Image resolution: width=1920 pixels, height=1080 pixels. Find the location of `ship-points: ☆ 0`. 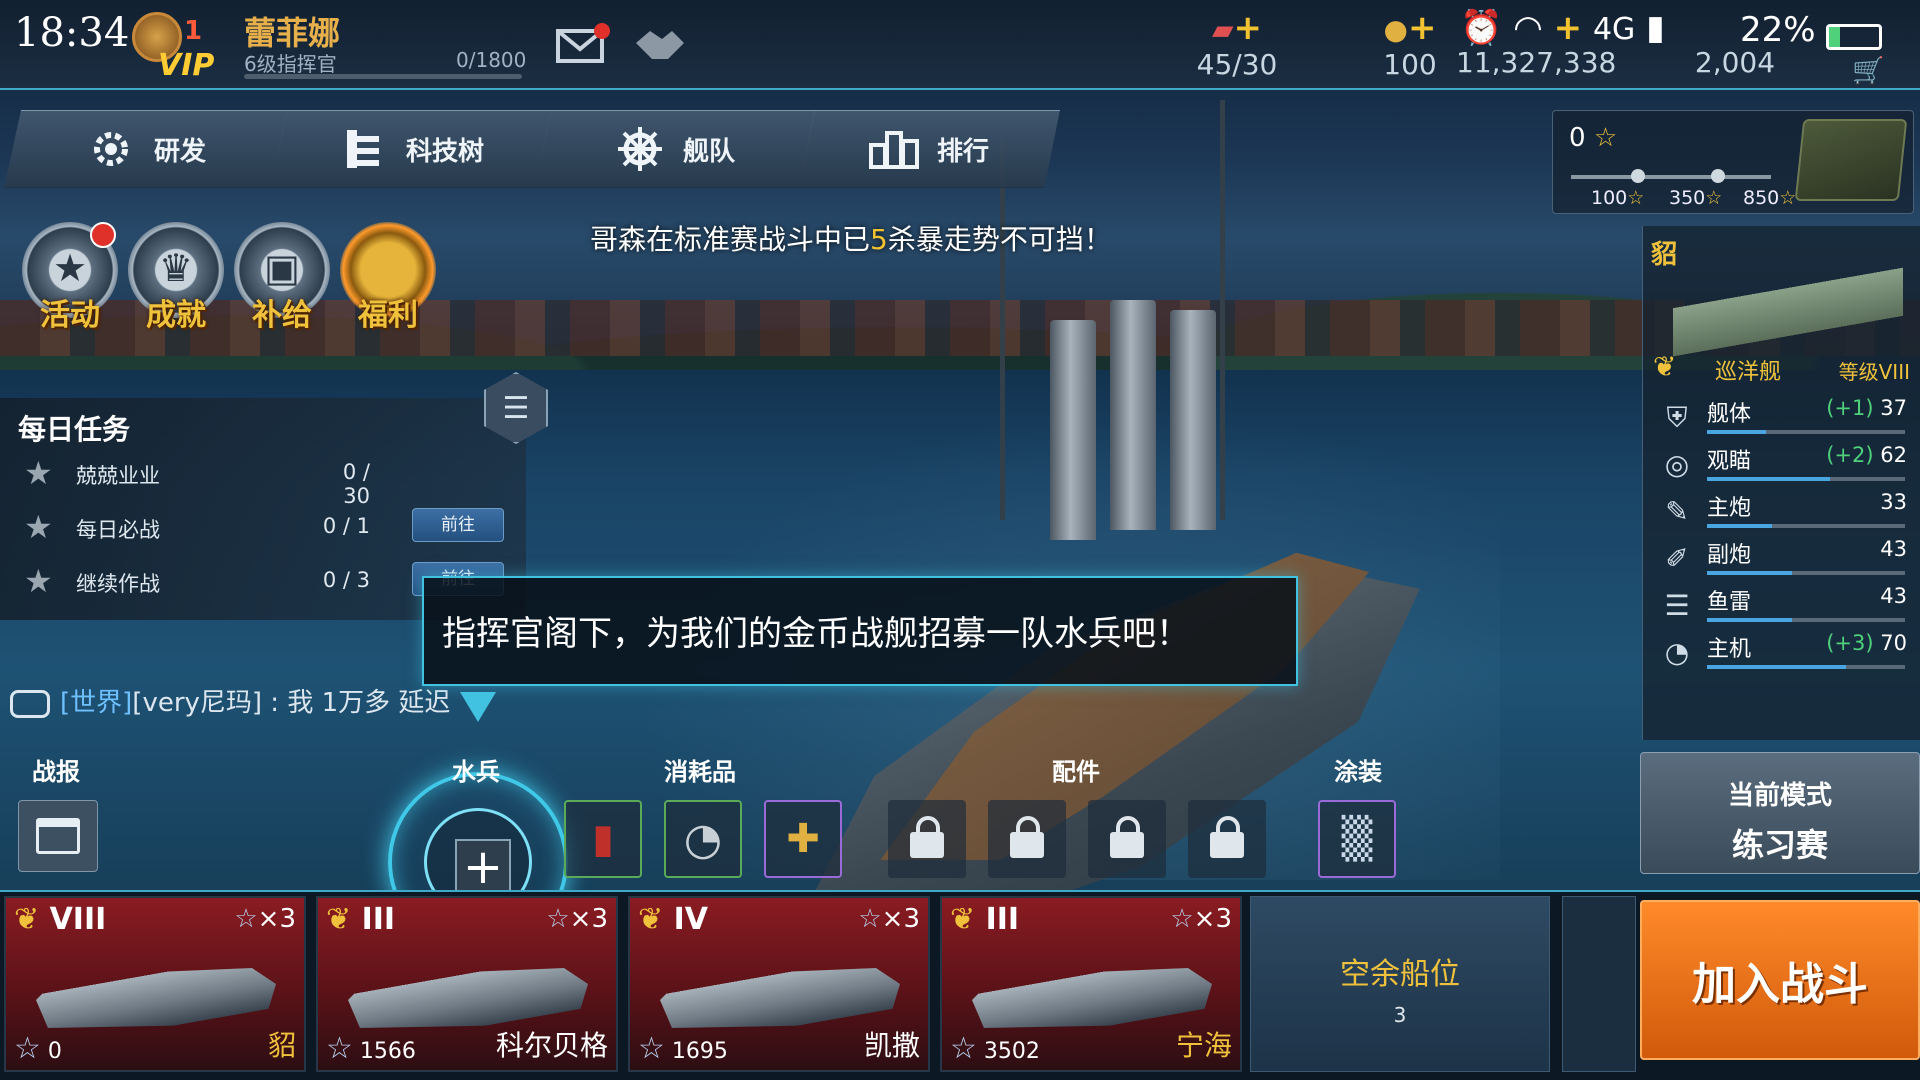

ship-points: ☆ 0 is located at coordinates (38, 1048).